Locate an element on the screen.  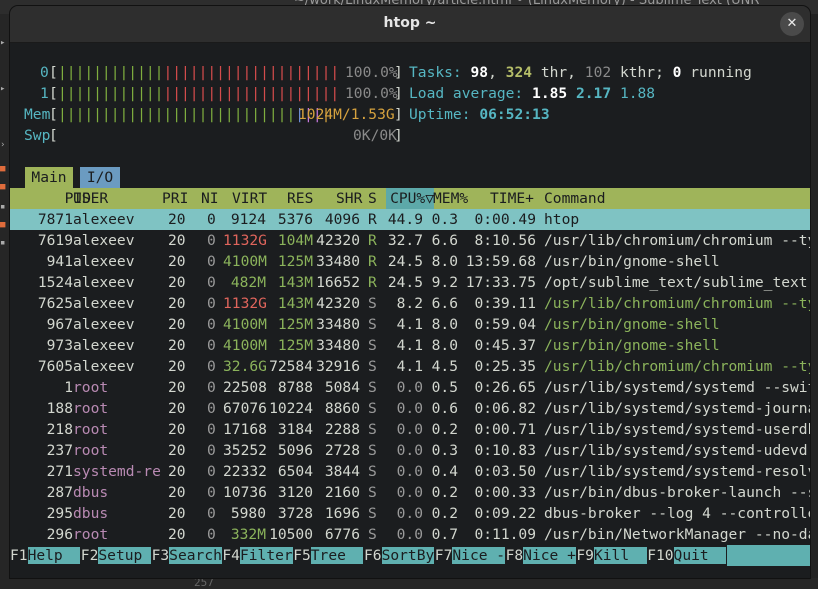
cell-virt: 1132G is located at coordinates (245, 303).